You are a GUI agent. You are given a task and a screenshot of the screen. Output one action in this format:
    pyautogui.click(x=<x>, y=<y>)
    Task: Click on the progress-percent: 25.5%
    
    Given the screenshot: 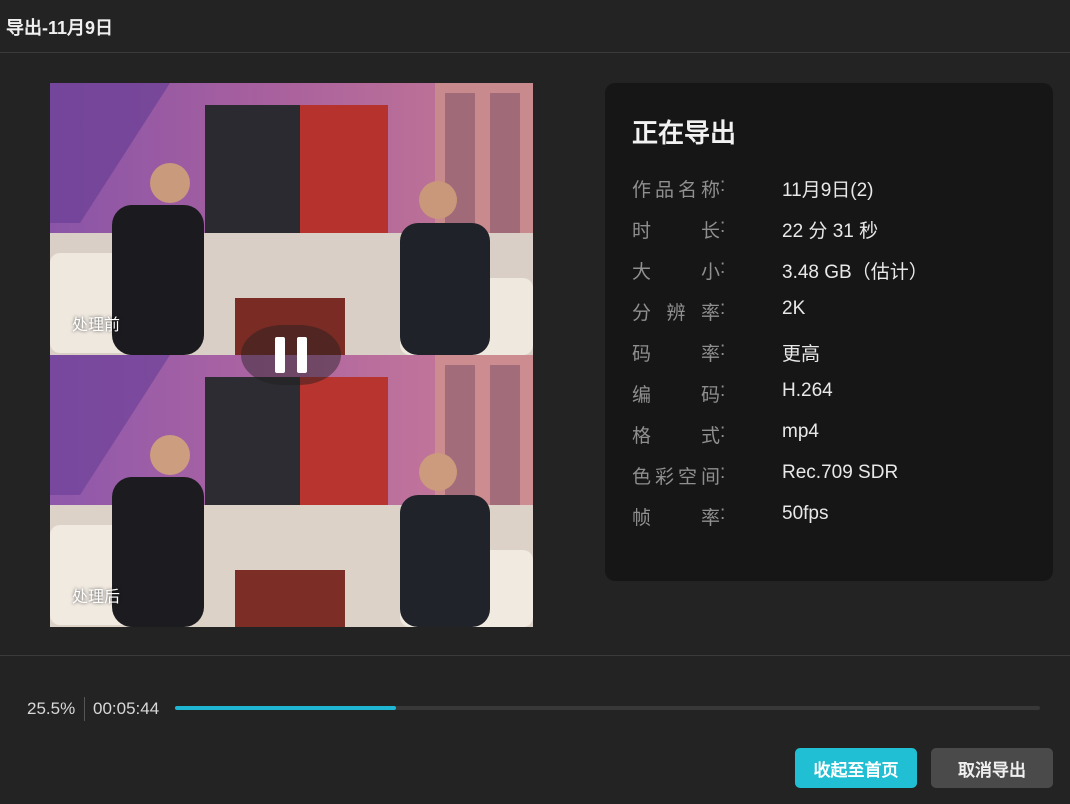 What is the action you would take?
    pyautogui.click(x=51, y=708)
    